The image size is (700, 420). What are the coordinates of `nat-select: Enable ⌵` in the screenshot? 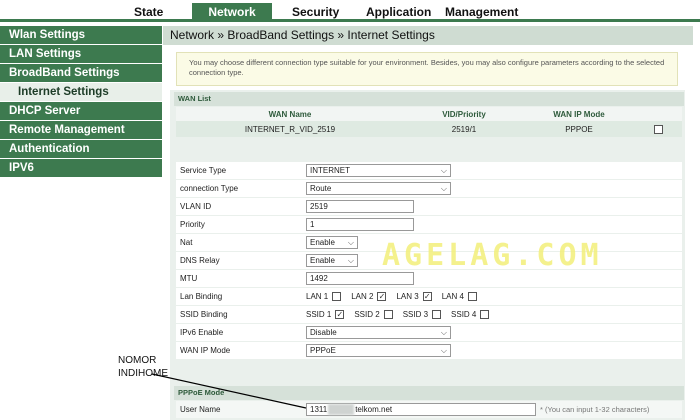 It's located at (332, 242).